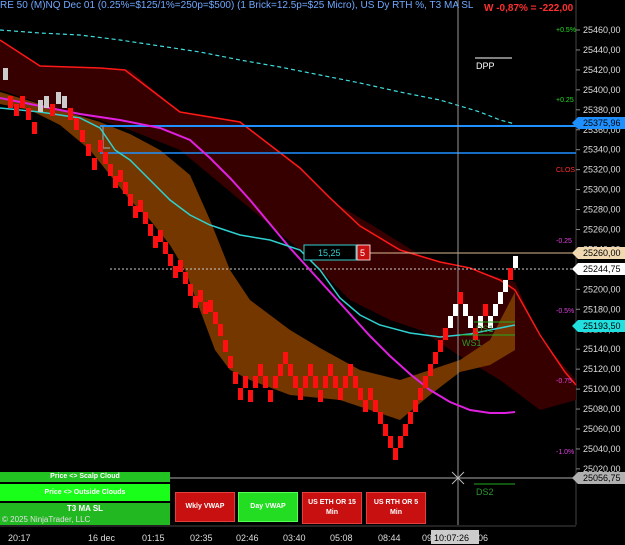  What do you see at coordinates (19, 538) in the screenshot?
I see `time-axis-label: 20:17` at bounding box center [19, 538].